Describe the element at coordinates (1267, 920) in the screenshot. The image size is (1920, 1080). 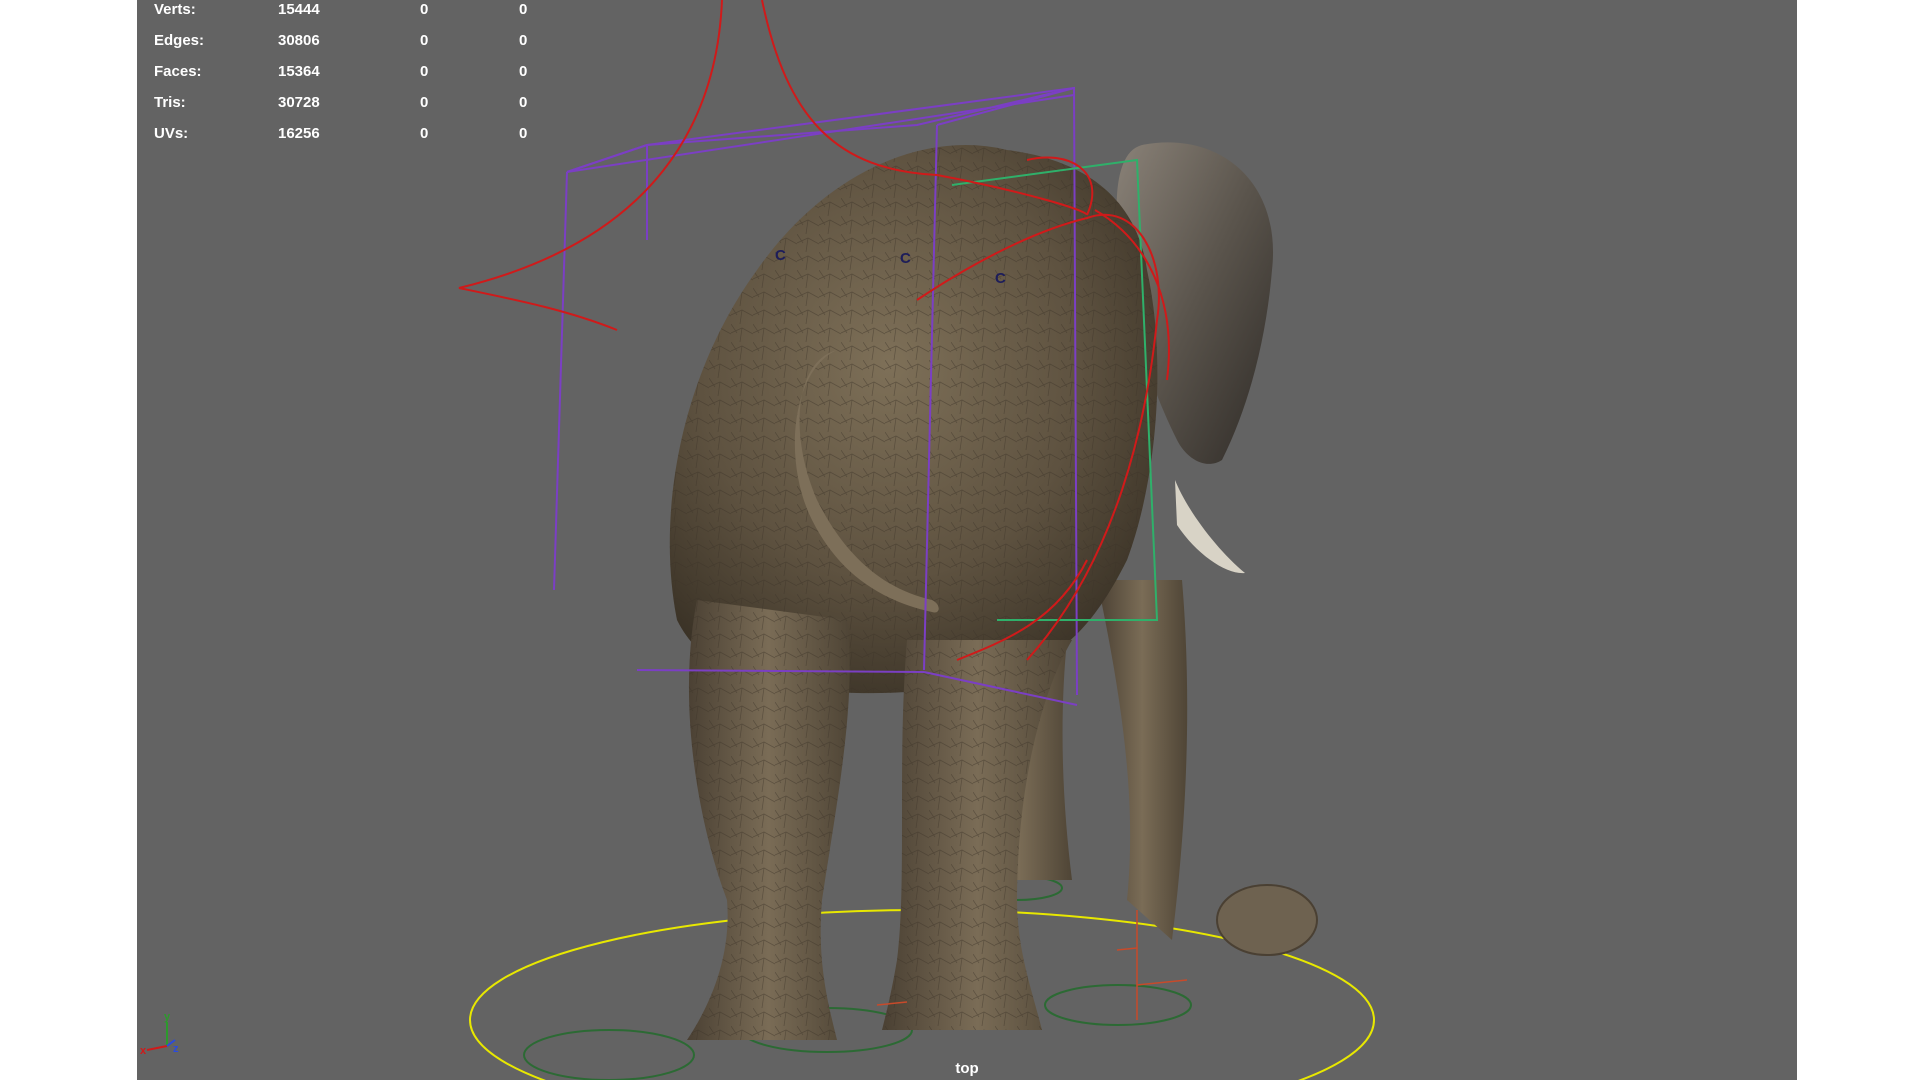
I see `raised-foot-pad` at that location.